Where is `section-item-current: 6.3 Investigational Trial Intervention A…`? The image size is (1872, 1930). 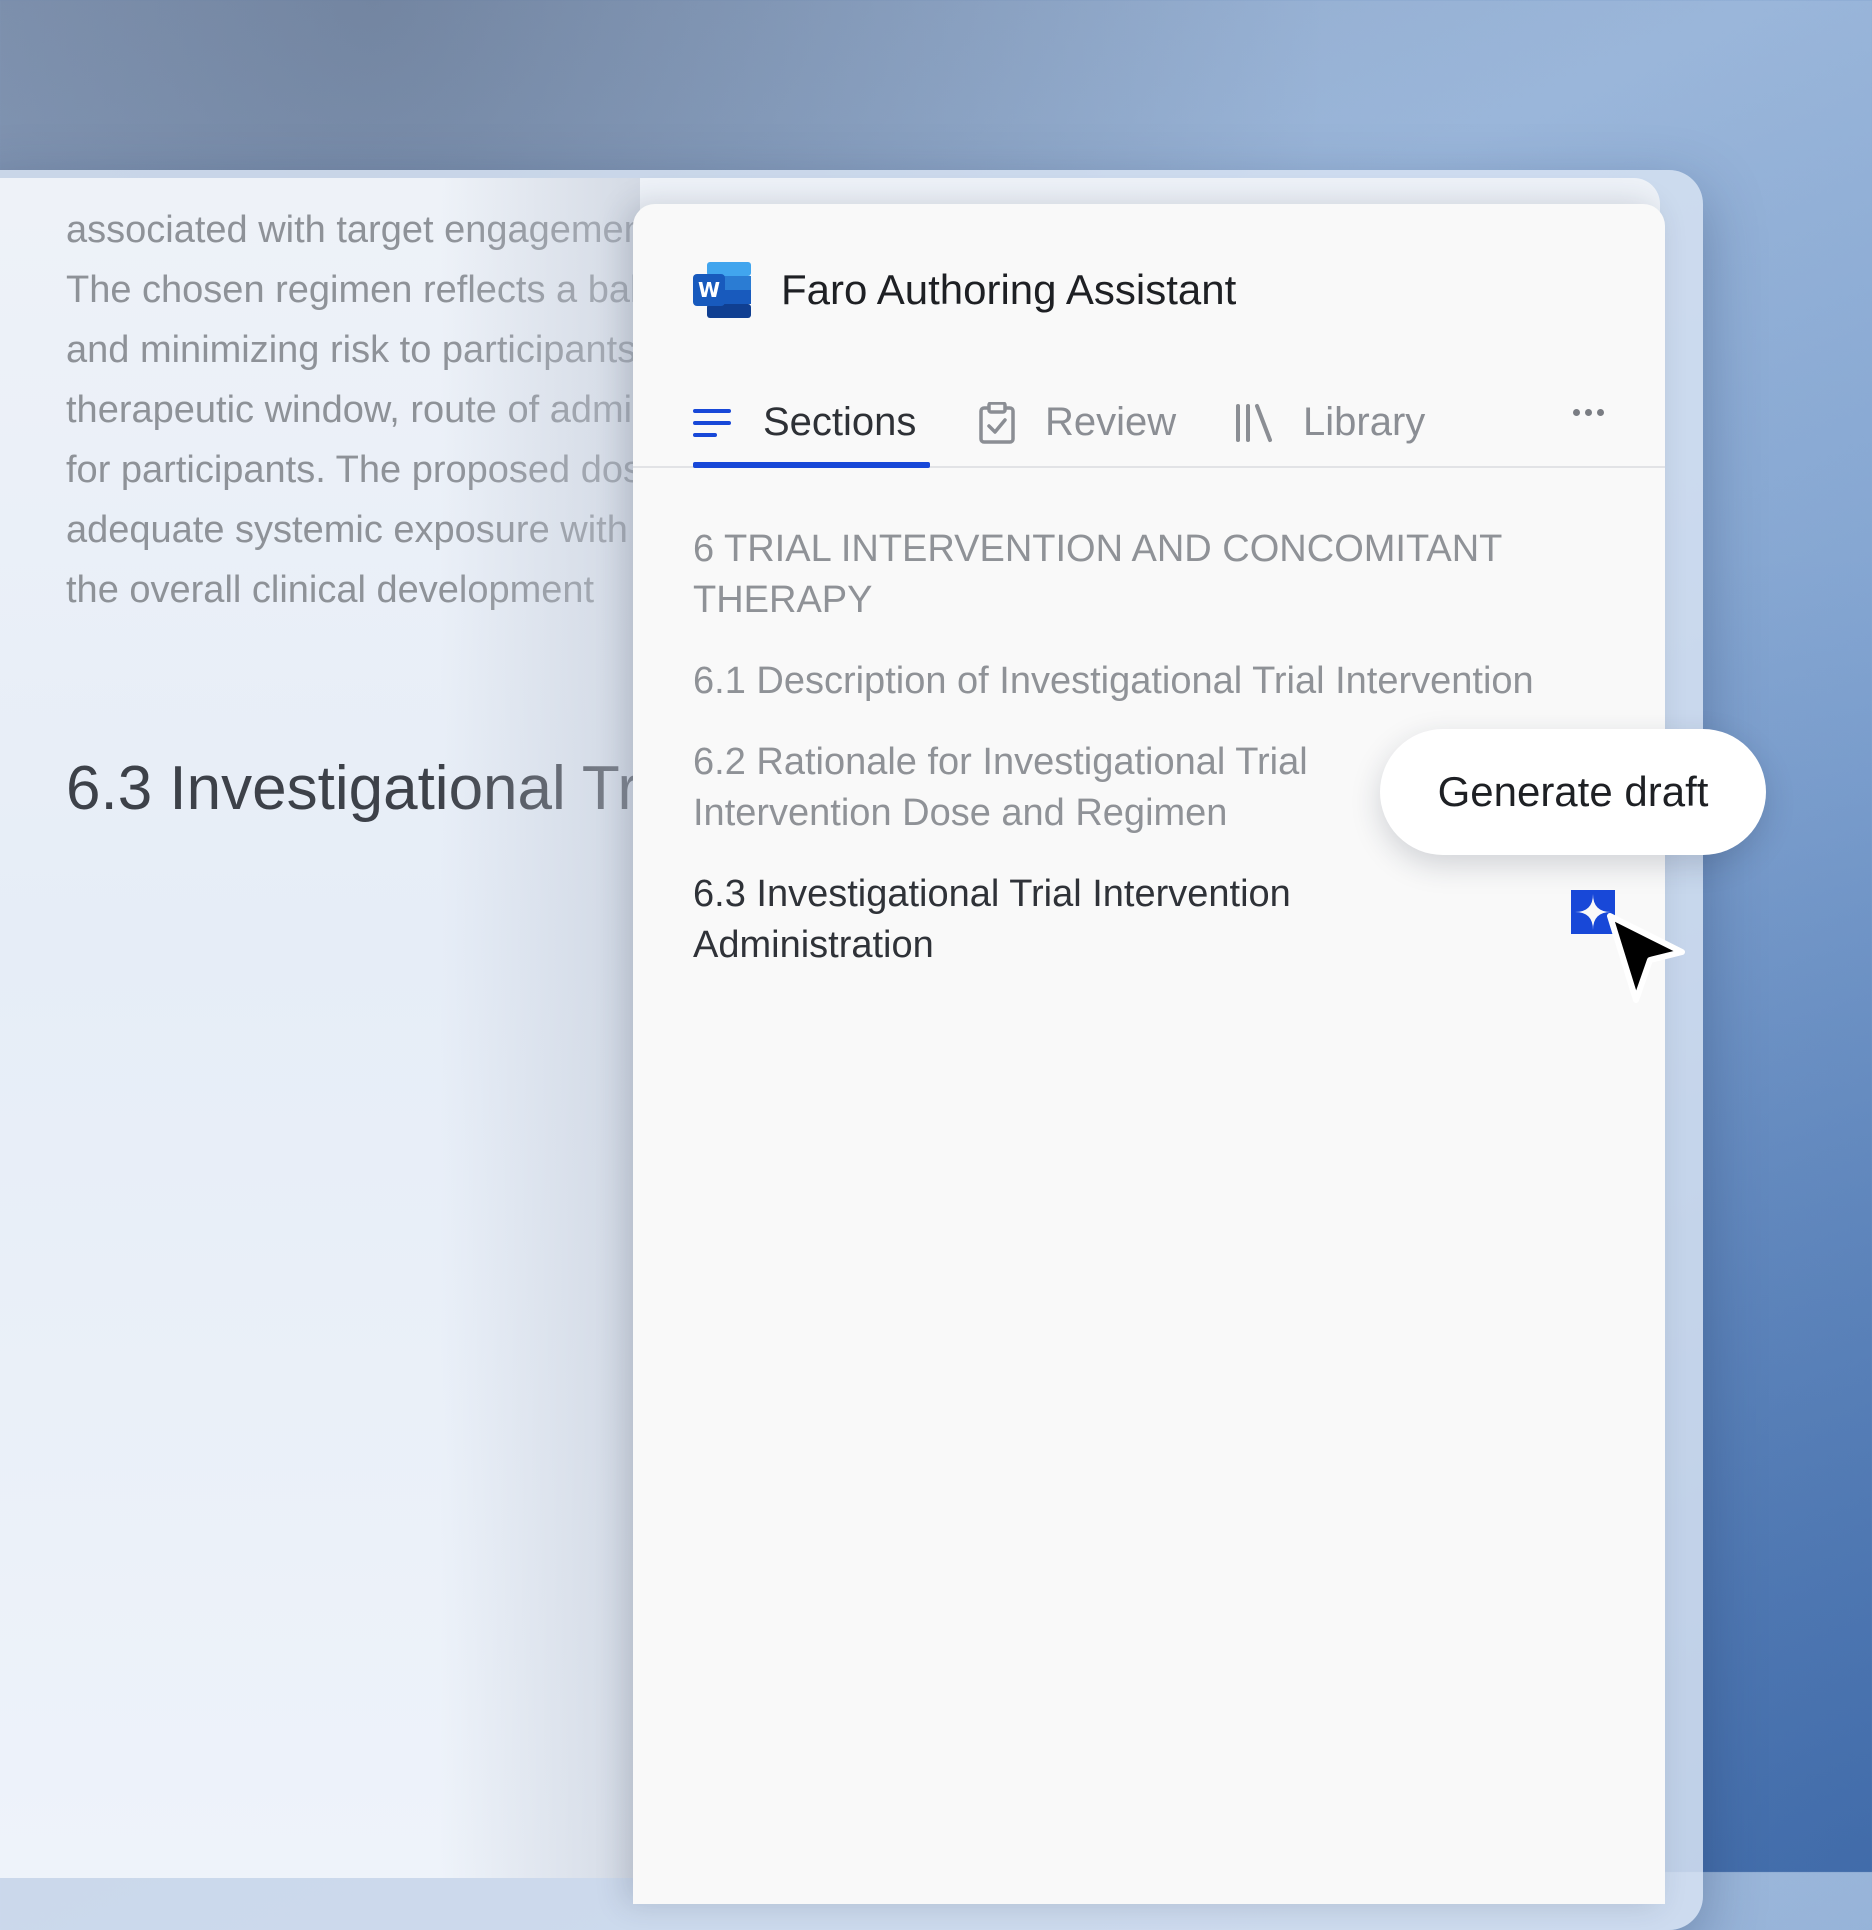 section-item-current: 6.3 Investigational Trial Intervention A… is located at coordinates (1038, 920).